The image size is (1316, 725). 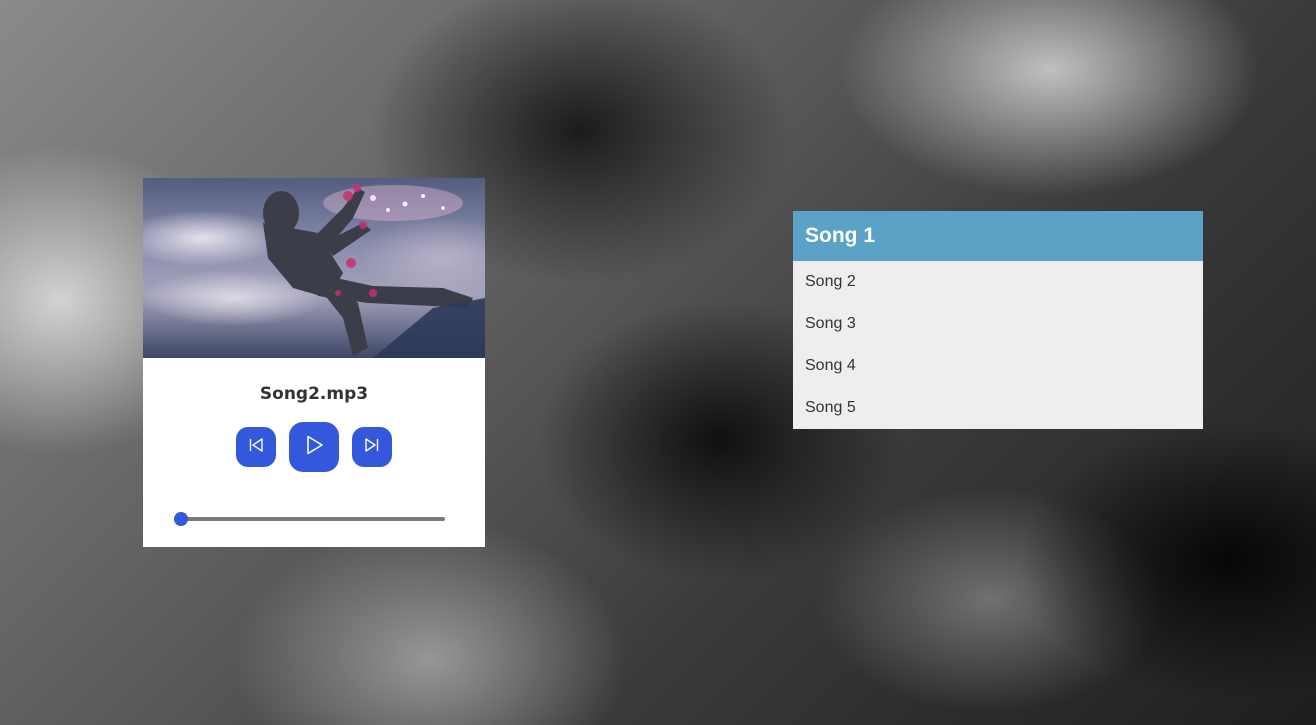 I want to click on play-icon, so click(x=314, y=447).